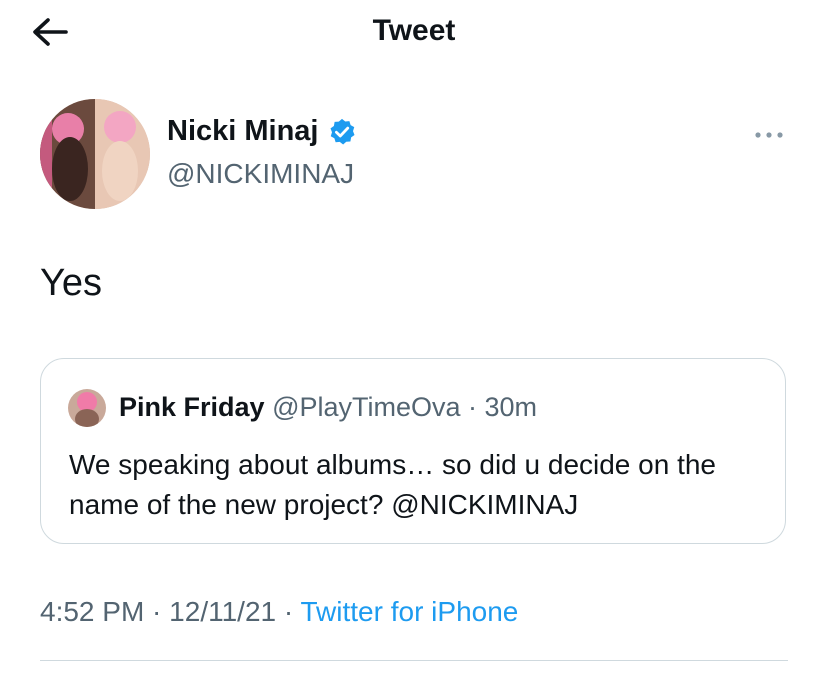  I want to click on author-avatar, so click(95, 154).